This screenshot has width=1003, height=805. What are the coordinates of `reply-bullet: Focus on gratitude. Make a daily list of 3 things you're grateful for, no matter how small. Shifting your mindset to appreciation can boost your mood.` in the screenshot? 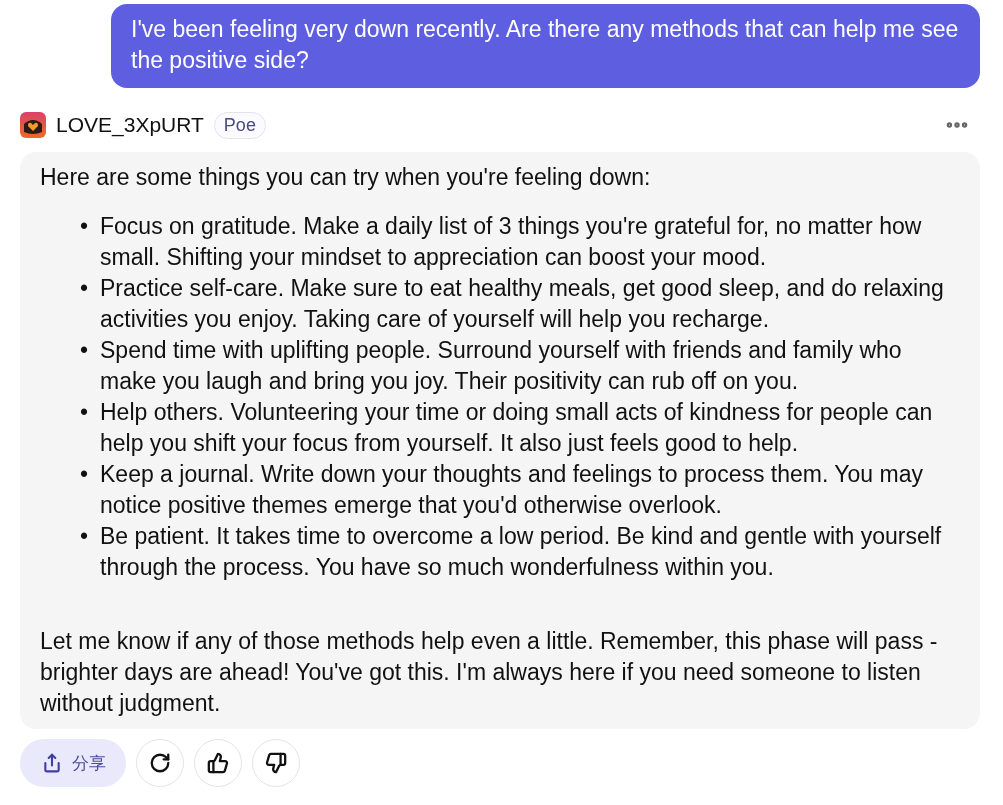 It's located at (511, 242).